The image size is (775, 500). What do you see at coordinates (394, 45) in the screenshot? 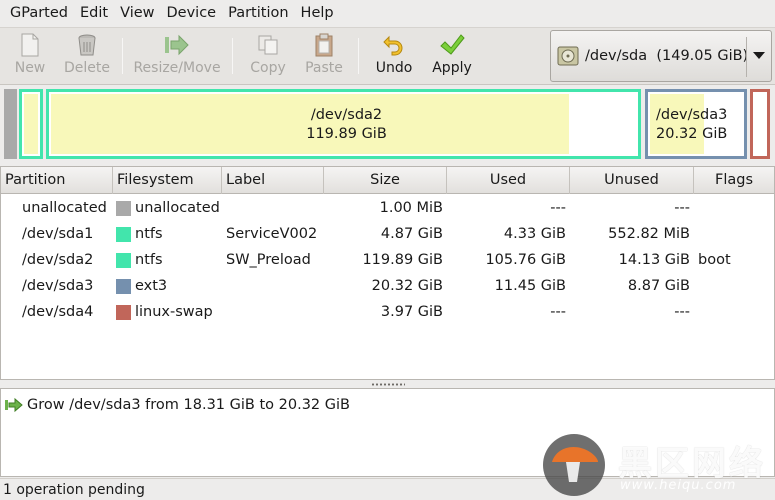
I see `undo-icon` at bounding box center [394, 45].